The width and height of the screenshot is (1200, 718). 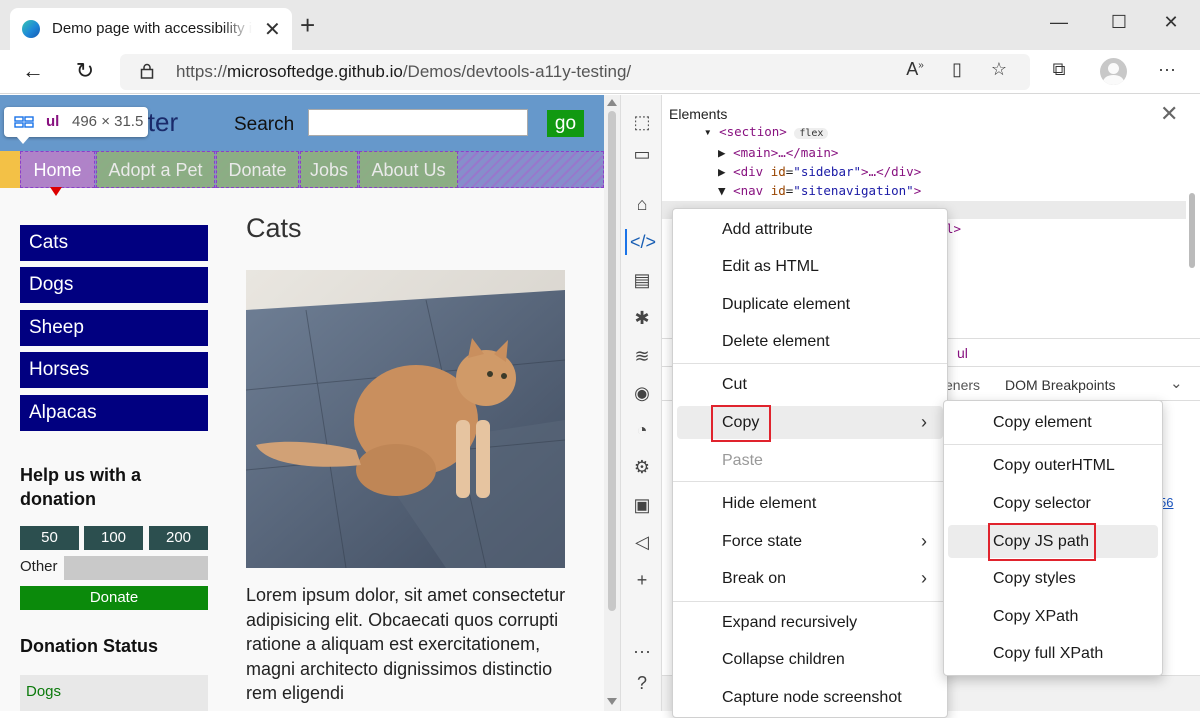 I want to click on submenu-item-copy-styles: Copy styles, so click(x=1053, y=578).